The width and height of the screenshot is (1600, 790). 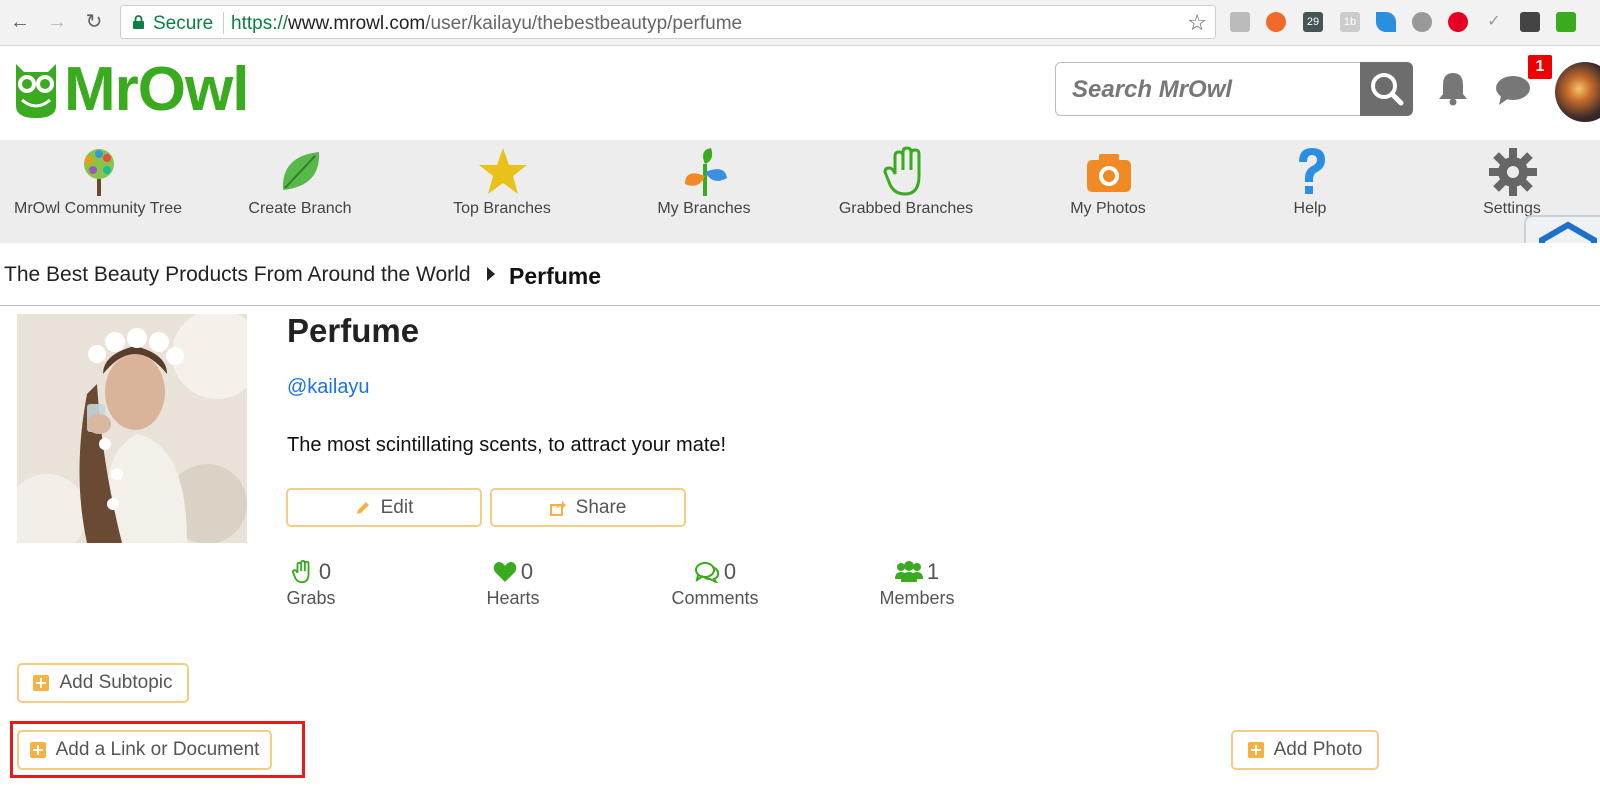 What do you see at coordinates (906, 208) in the screenshot?
I see `nav-label: Grabbed Branches` at bounding box center [906, 208].